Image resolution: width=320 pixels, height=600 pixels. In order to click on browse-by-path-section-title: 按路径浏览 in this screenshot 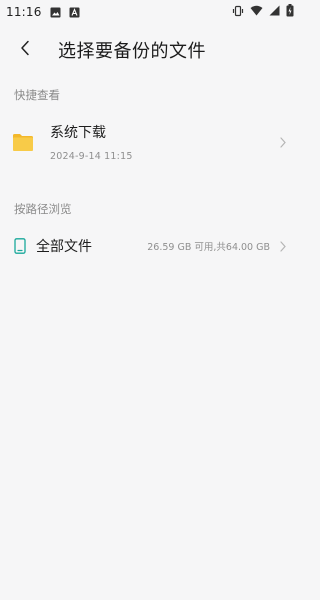, I will do `click(43, 209)`.